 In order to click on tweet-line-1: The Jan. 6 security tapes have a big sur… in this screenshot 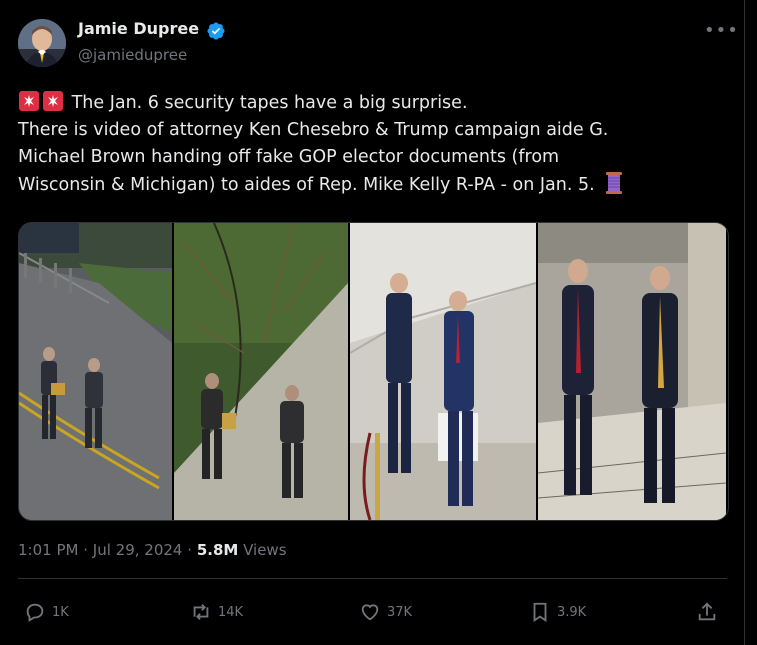, I will do `click(375, 103)`.